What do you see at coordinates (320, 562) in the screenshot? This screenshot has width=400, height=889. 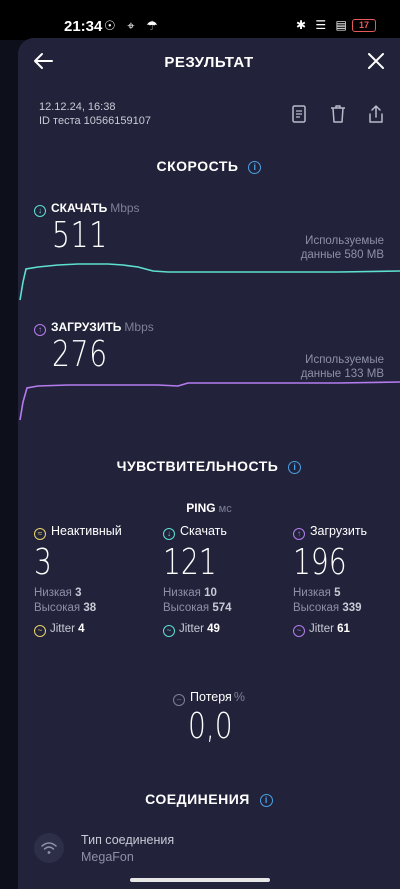 I see `ping-upload-value: 196` at bounding box center [320, 562].